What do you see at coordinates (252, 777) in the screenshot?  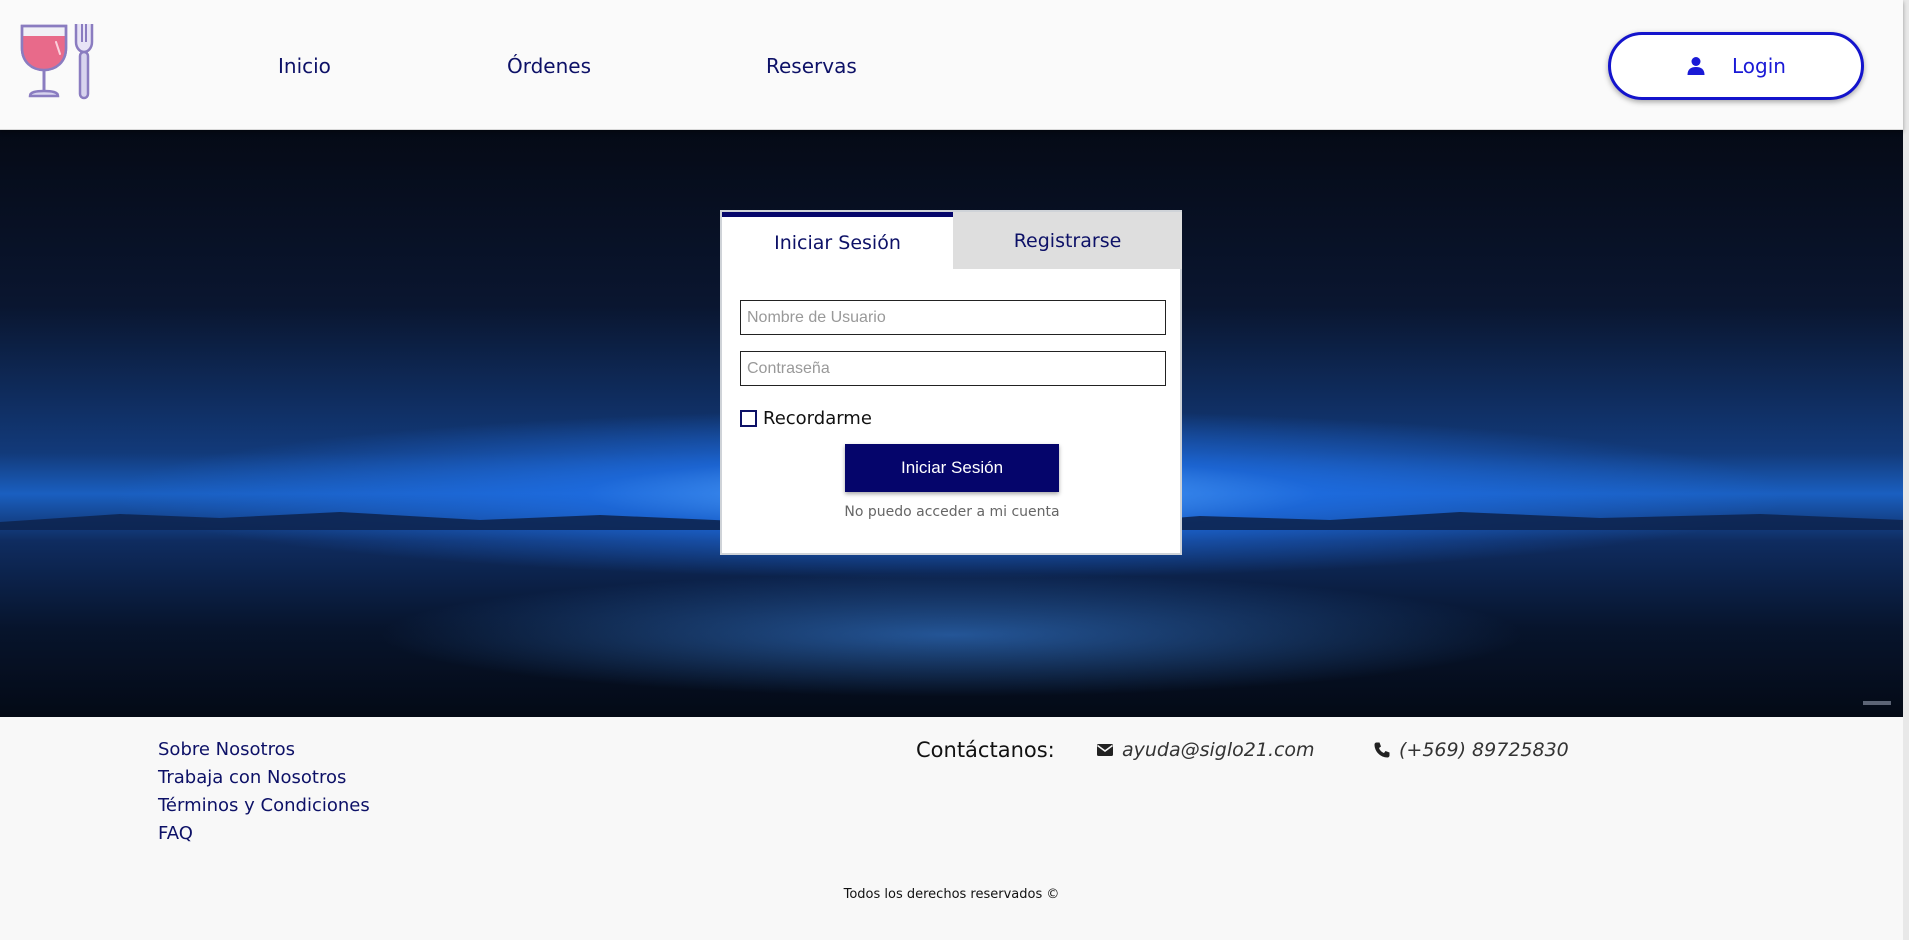 I see `footer-link-trabaja: Trabaja con Nosotros` at bounding box center [252, 777].